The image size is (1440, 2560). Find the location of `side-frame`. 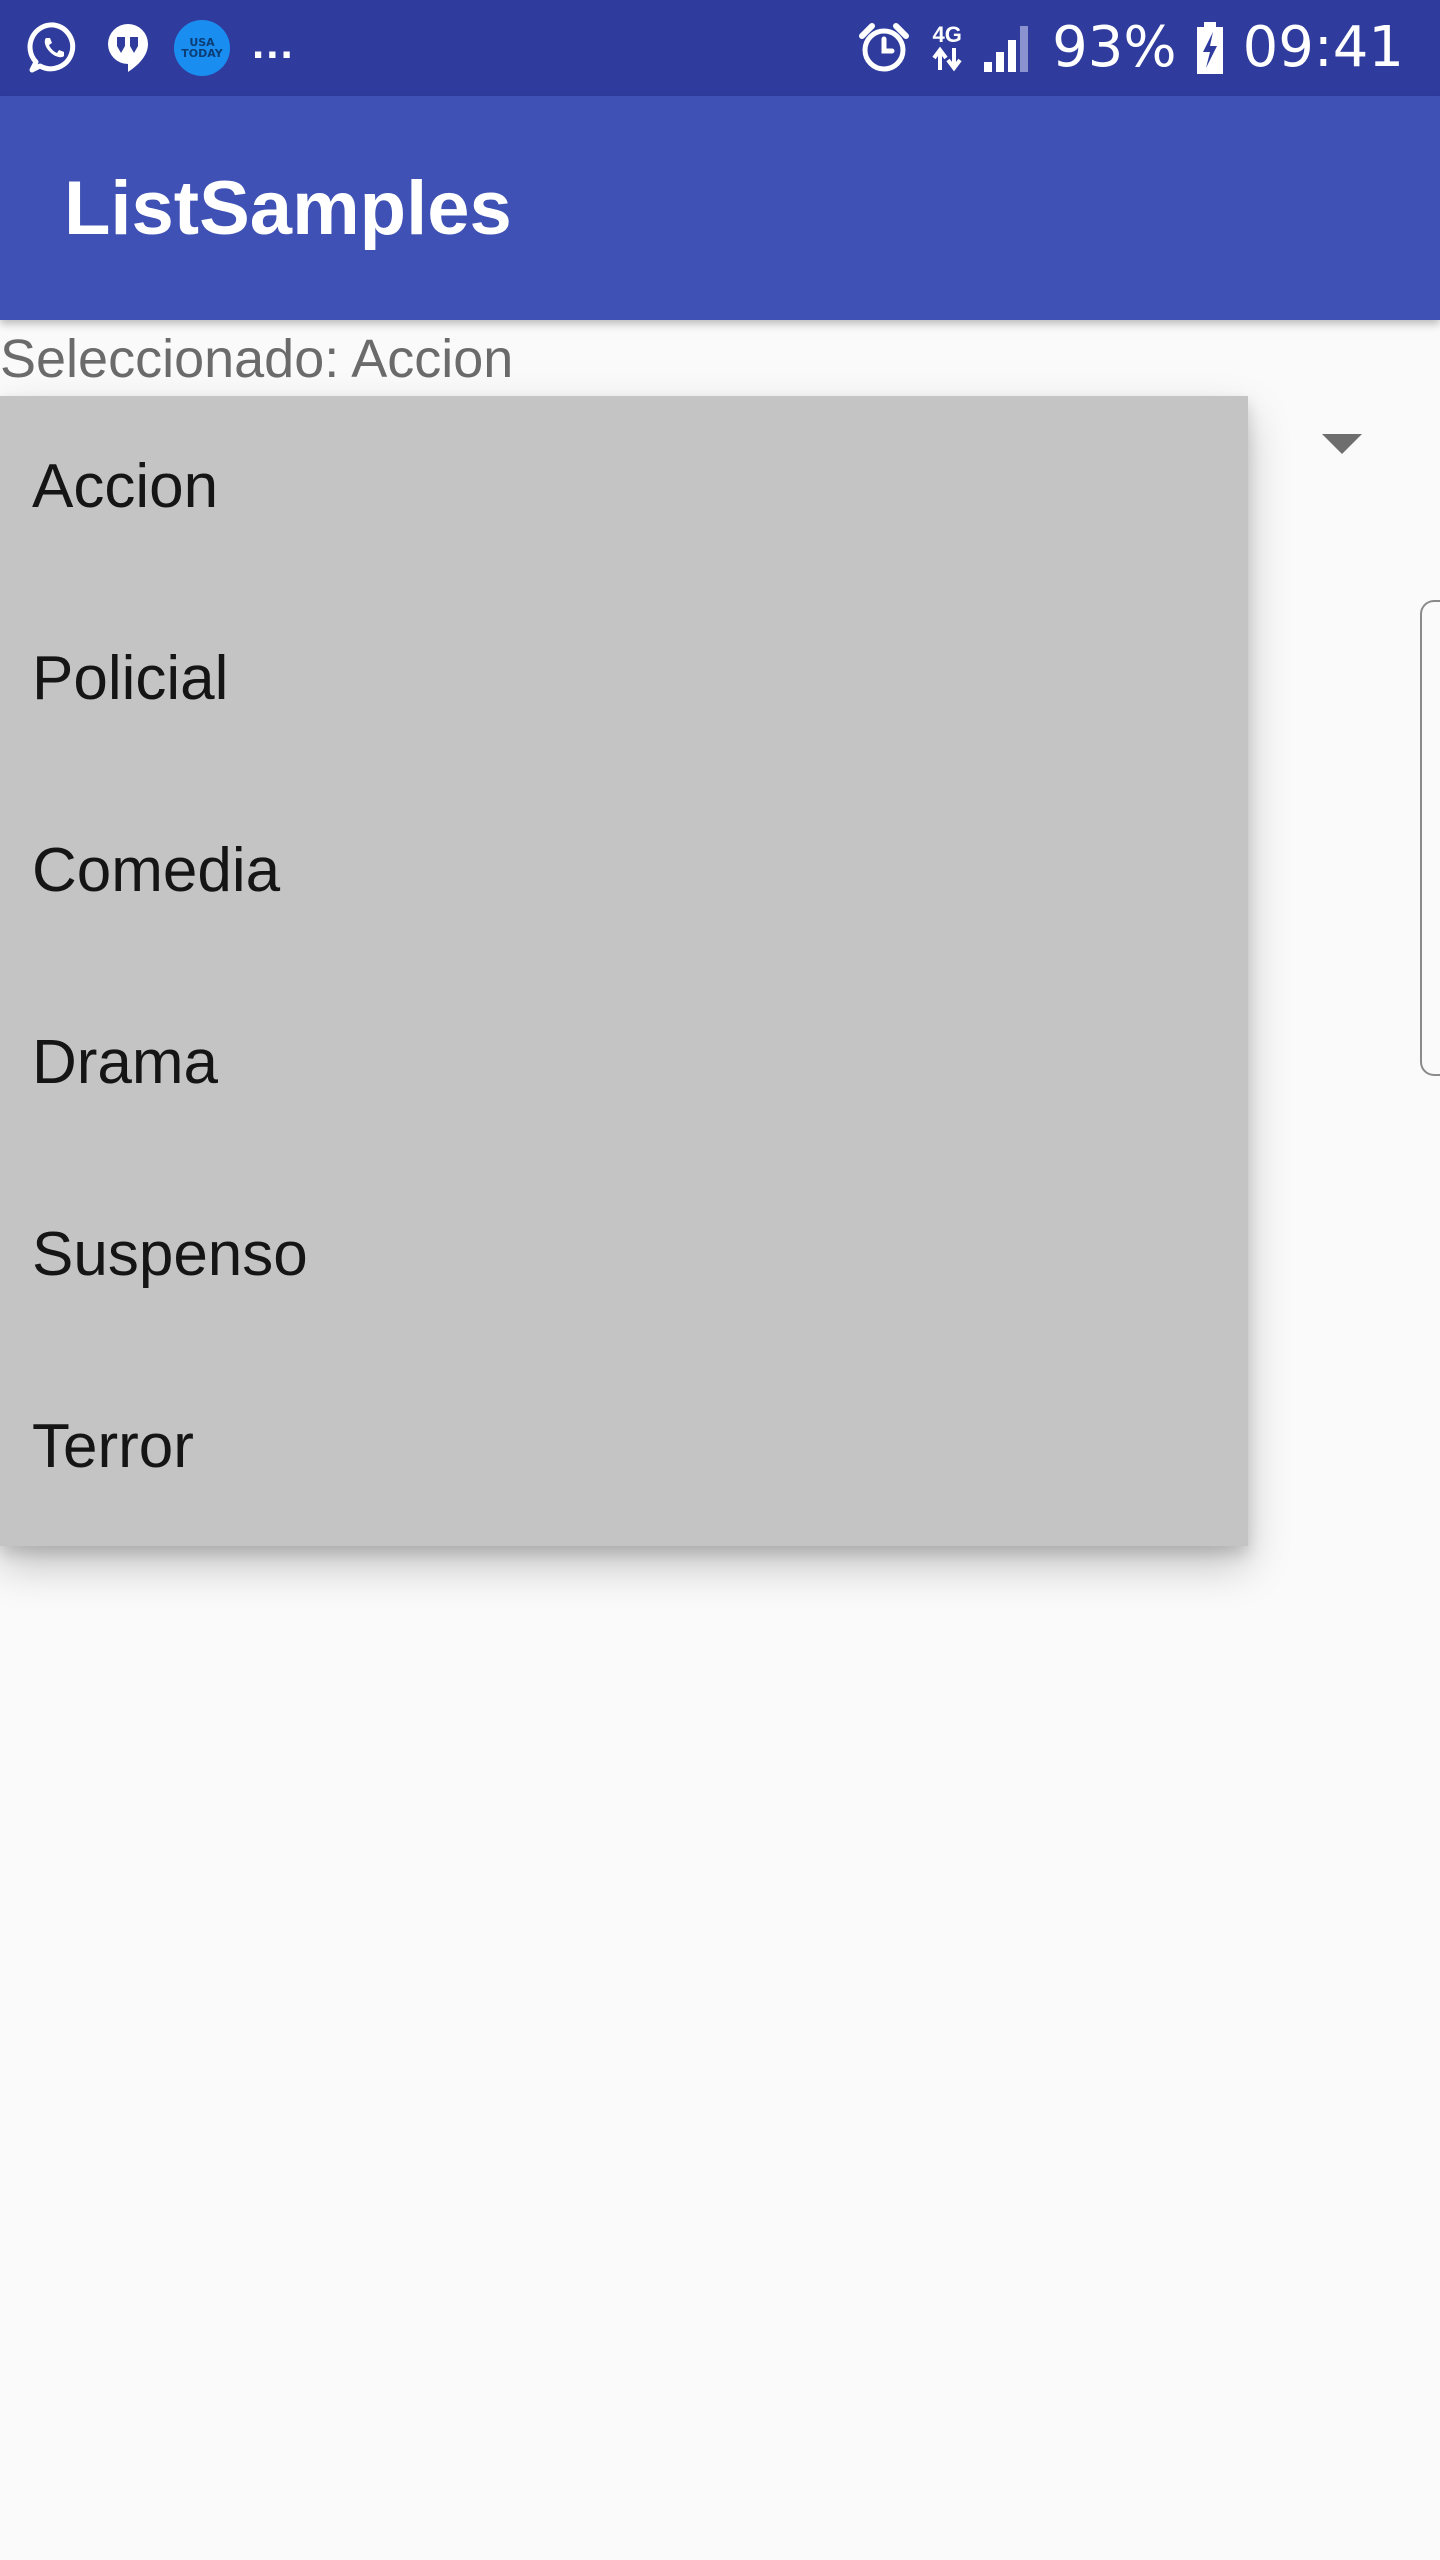

side-frame is located at coordinates (1430, 838).